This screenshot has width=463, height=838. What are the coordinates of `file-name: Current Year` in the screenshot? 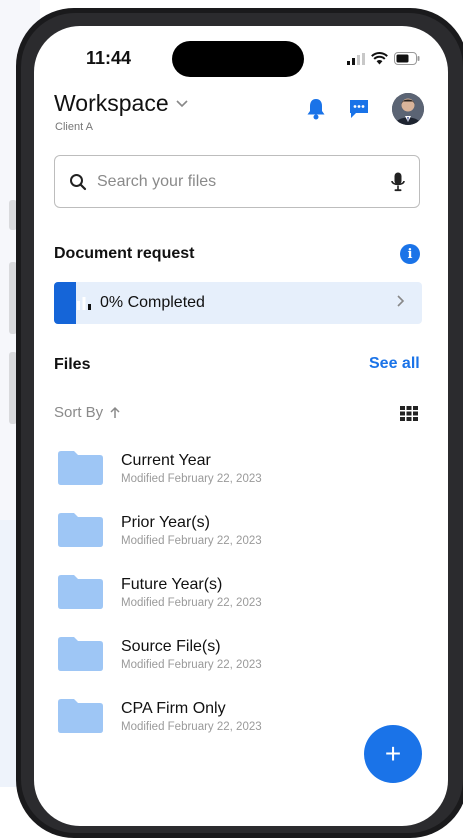 It's located at (166, 460).